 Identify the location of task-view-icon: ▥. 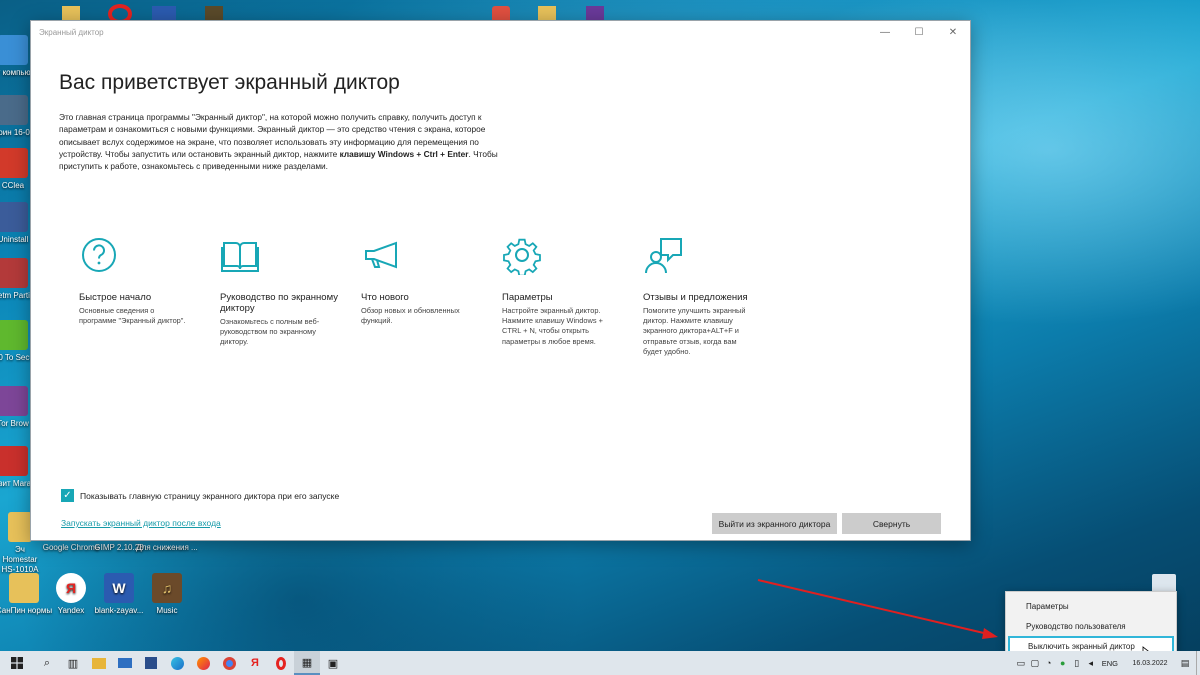
(73, 663).